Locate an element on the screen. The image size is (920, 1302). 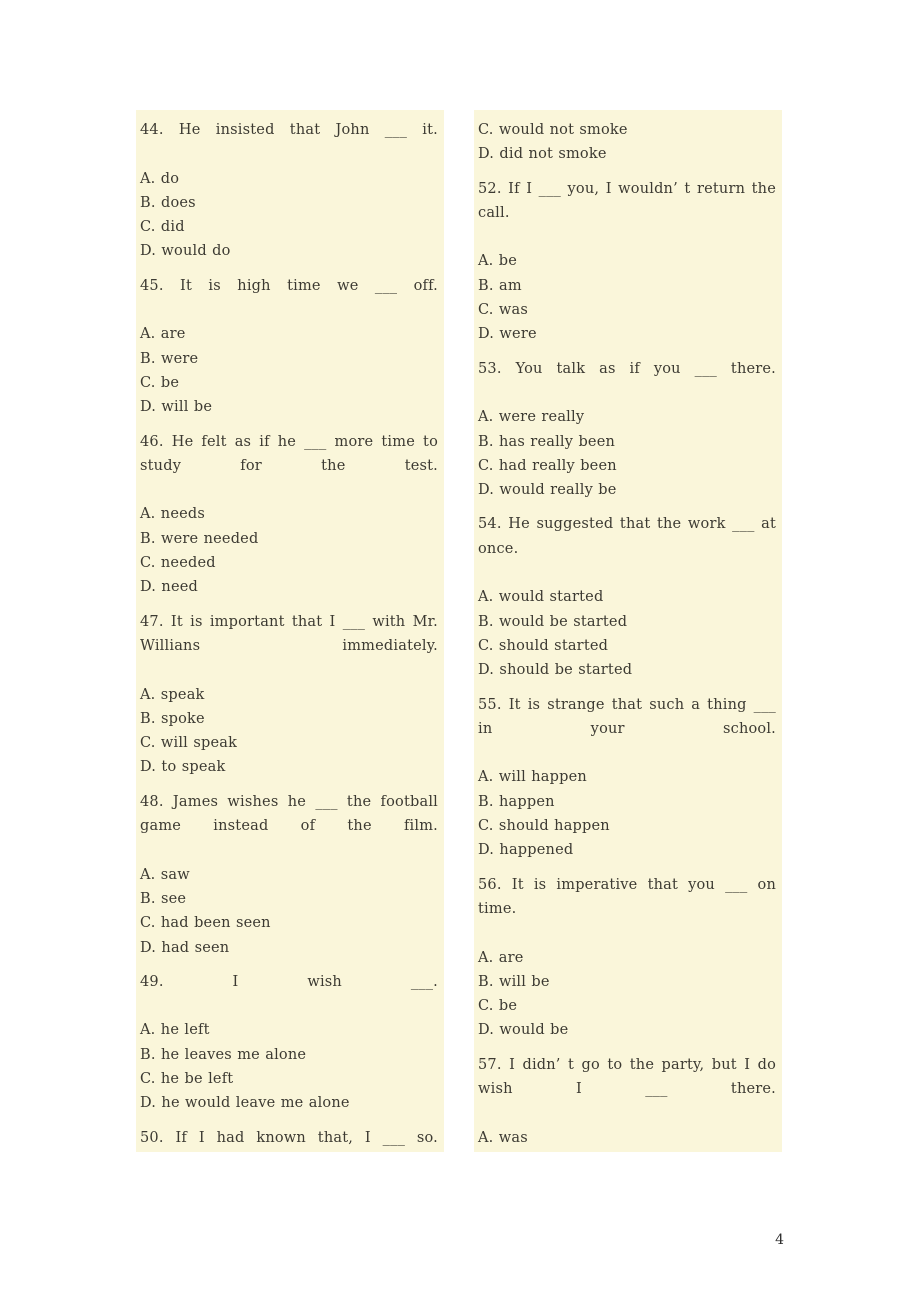
question-option: C. would not smoke is located at coordinates (627, 130).